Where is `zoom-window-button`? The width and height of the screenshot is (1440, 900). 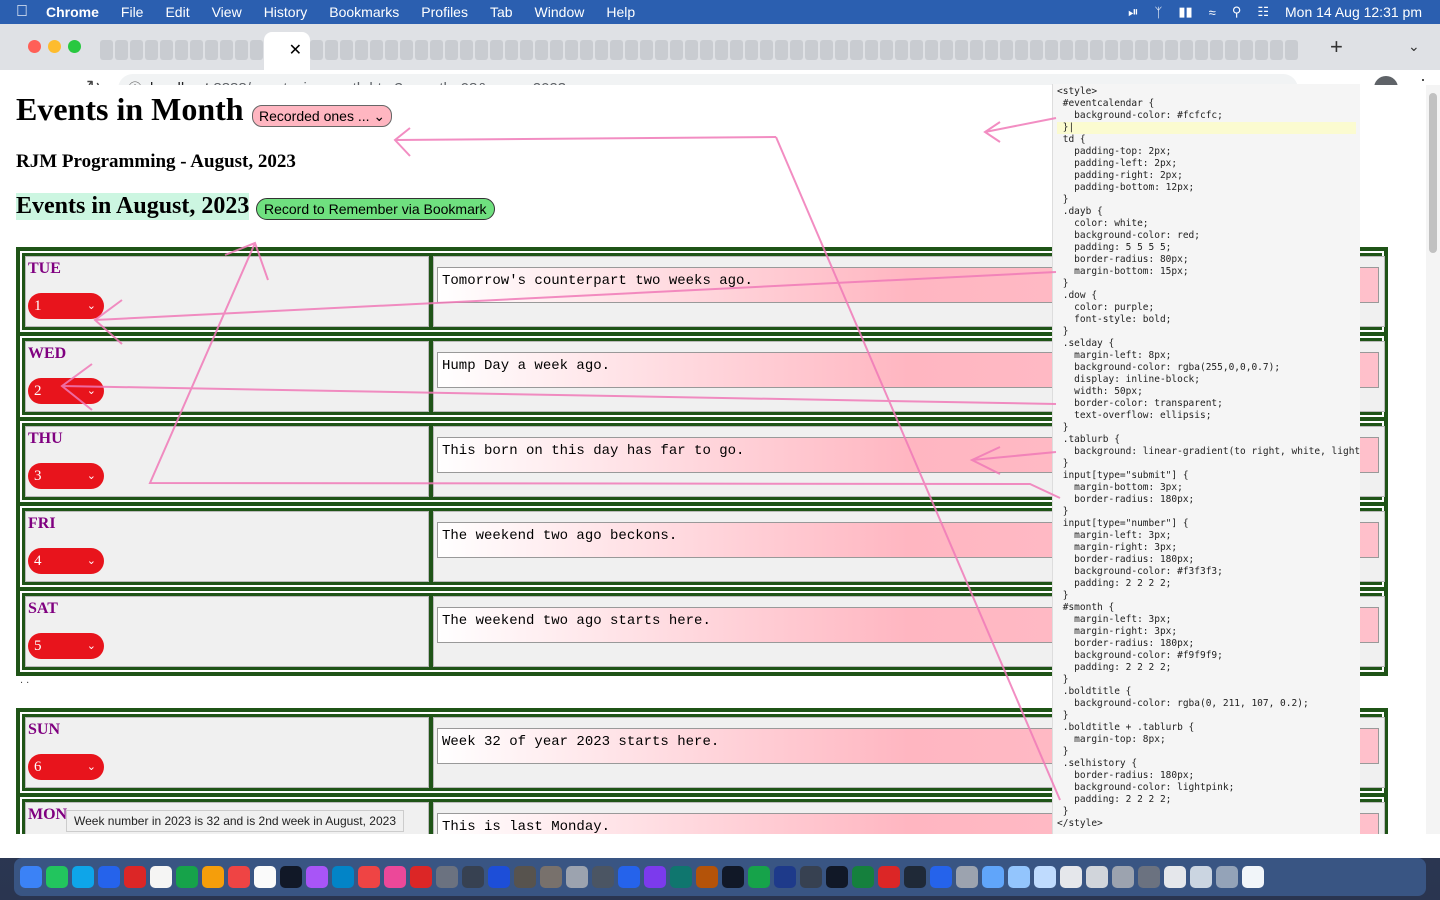 zoom-window-button is located at coordinates (74, 46).